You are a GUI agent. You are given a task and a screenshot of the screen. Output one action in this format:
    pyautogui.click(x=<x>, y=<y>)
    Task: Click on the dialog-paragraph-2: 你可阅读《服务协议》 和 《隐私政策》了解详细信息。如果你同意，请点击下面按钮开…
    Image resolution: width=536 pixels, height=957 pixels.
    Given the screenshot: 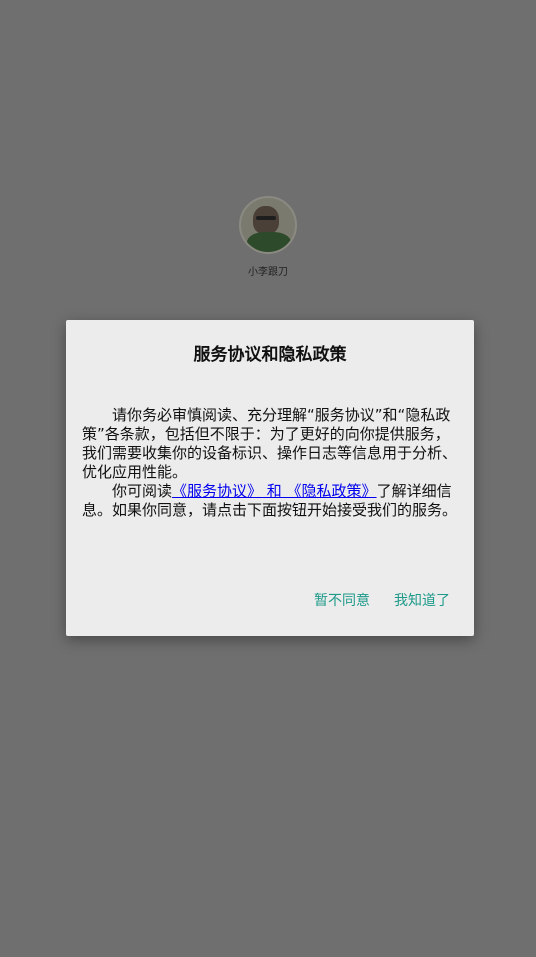 What is the action you would take?
    pyautogui.click(x=270, y=501)
    